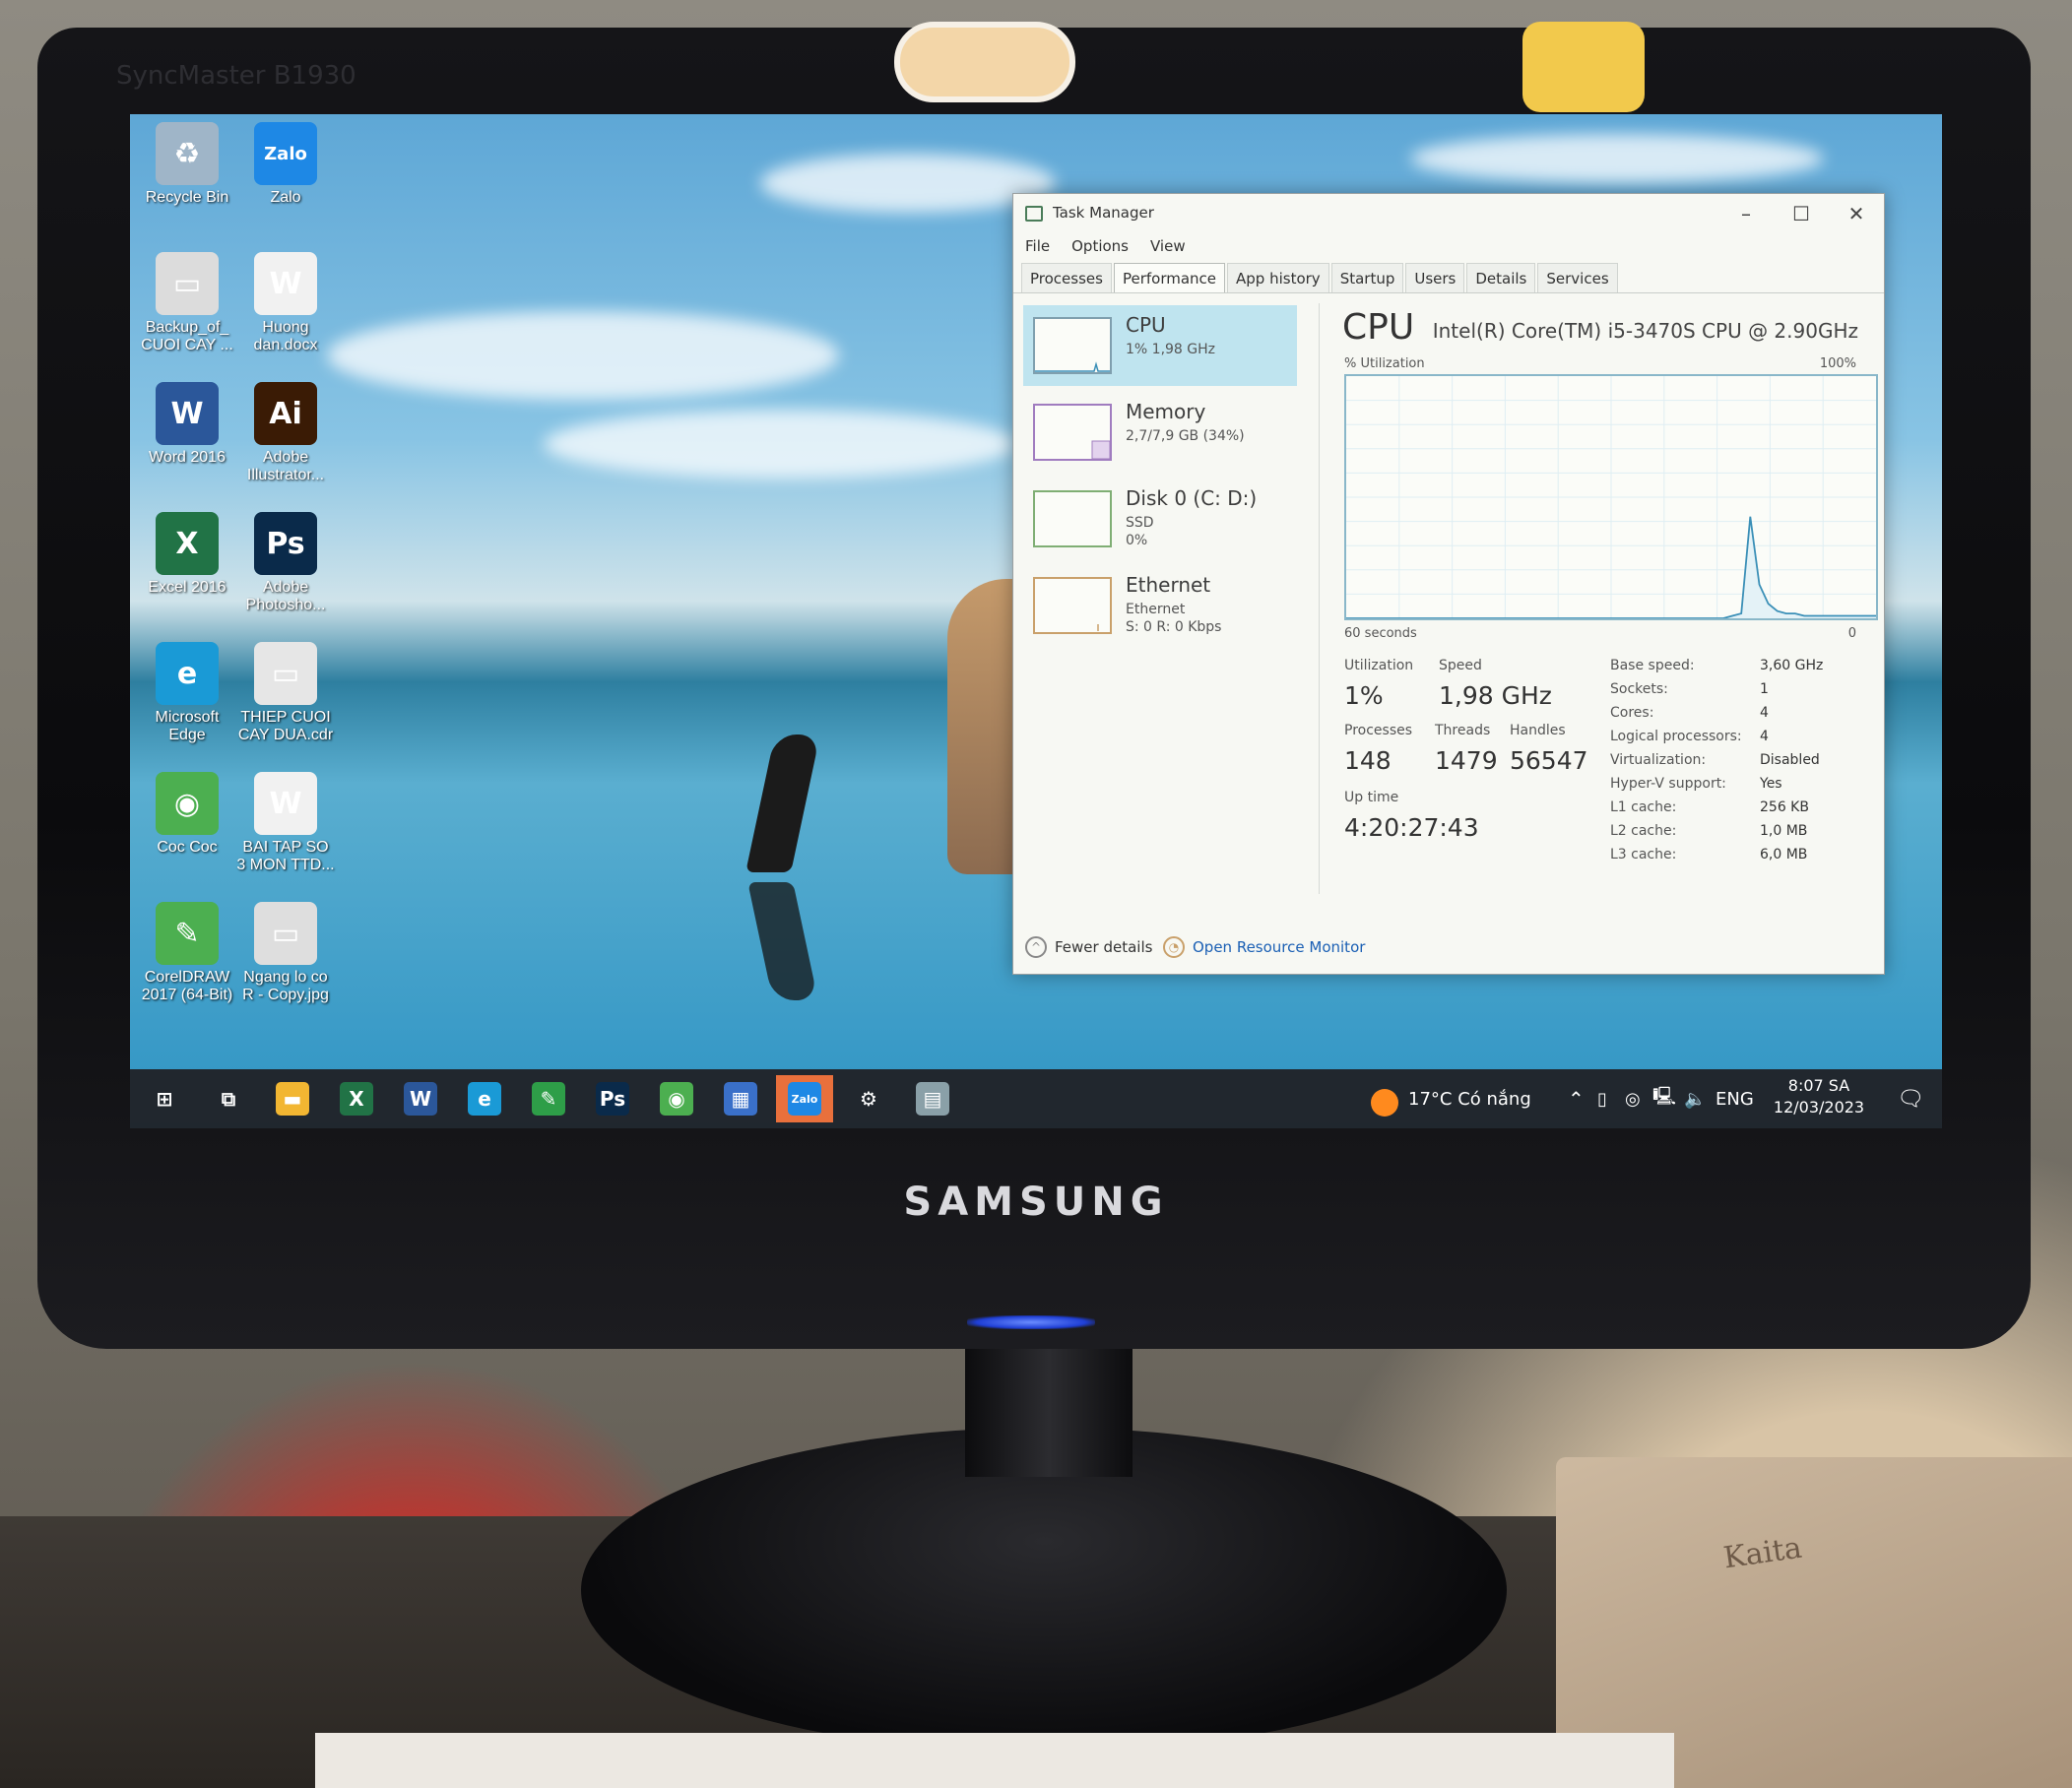  What do you see at coordinates (1160, 605) in the screenshot?
I see `sidebar-item-ethernet: Ethernet Ethernet S: 0 R: 0 Kbps` at bounding box center [1160, 605].